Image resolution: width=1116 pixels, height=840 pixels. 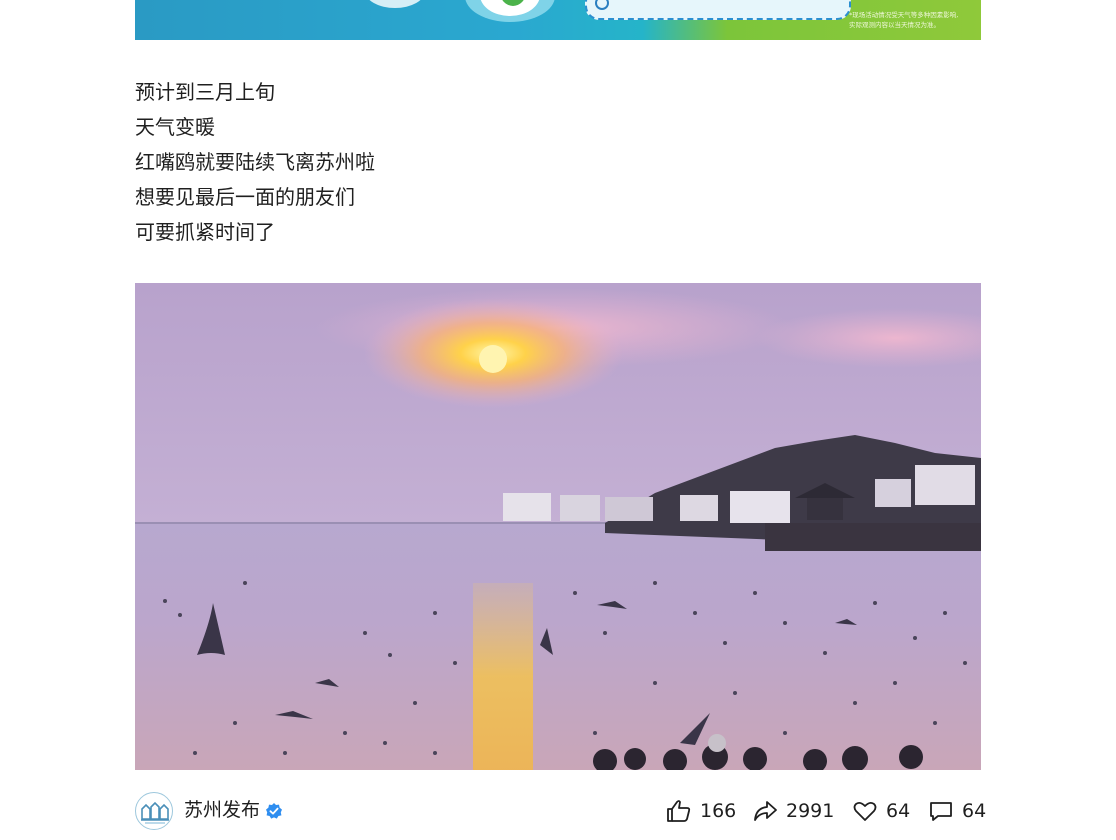 What do you see at coordinates (904, 15) in the screenshot?
I see `banner-note-line: *现场活动情况受天气等多种因素影响,` at bounding box center [904, 15].